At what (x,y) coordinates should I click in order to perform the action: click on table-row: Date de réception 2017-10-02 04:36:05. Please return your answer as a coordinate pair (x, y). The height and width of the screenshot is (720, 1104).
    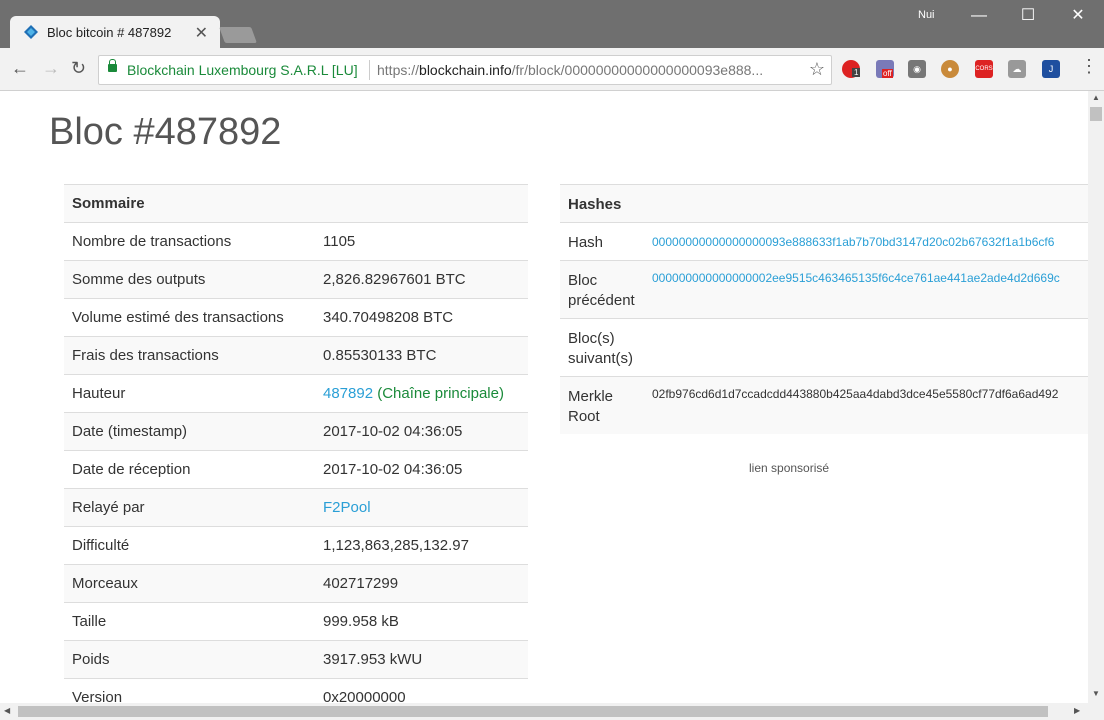
    Looking at the image, I should click on (296, 469).